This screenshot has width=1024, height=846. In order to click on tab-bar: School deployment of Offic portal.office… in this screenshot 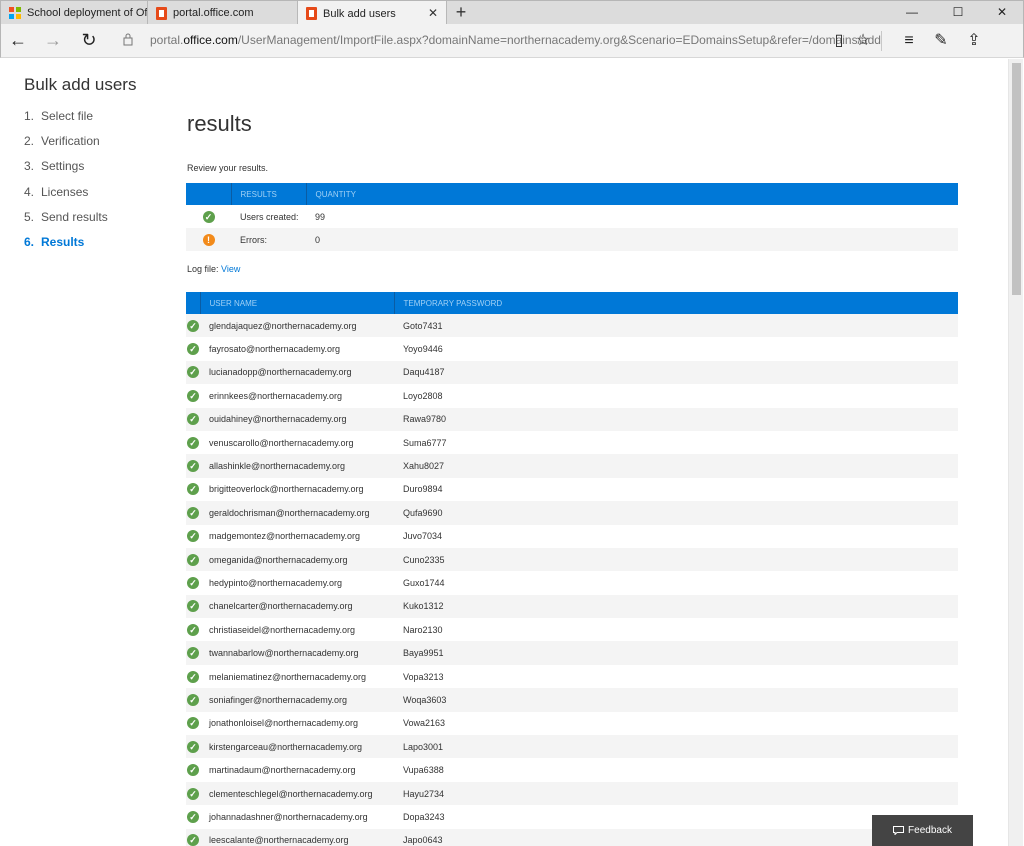, I will do `click(512, 13)`.